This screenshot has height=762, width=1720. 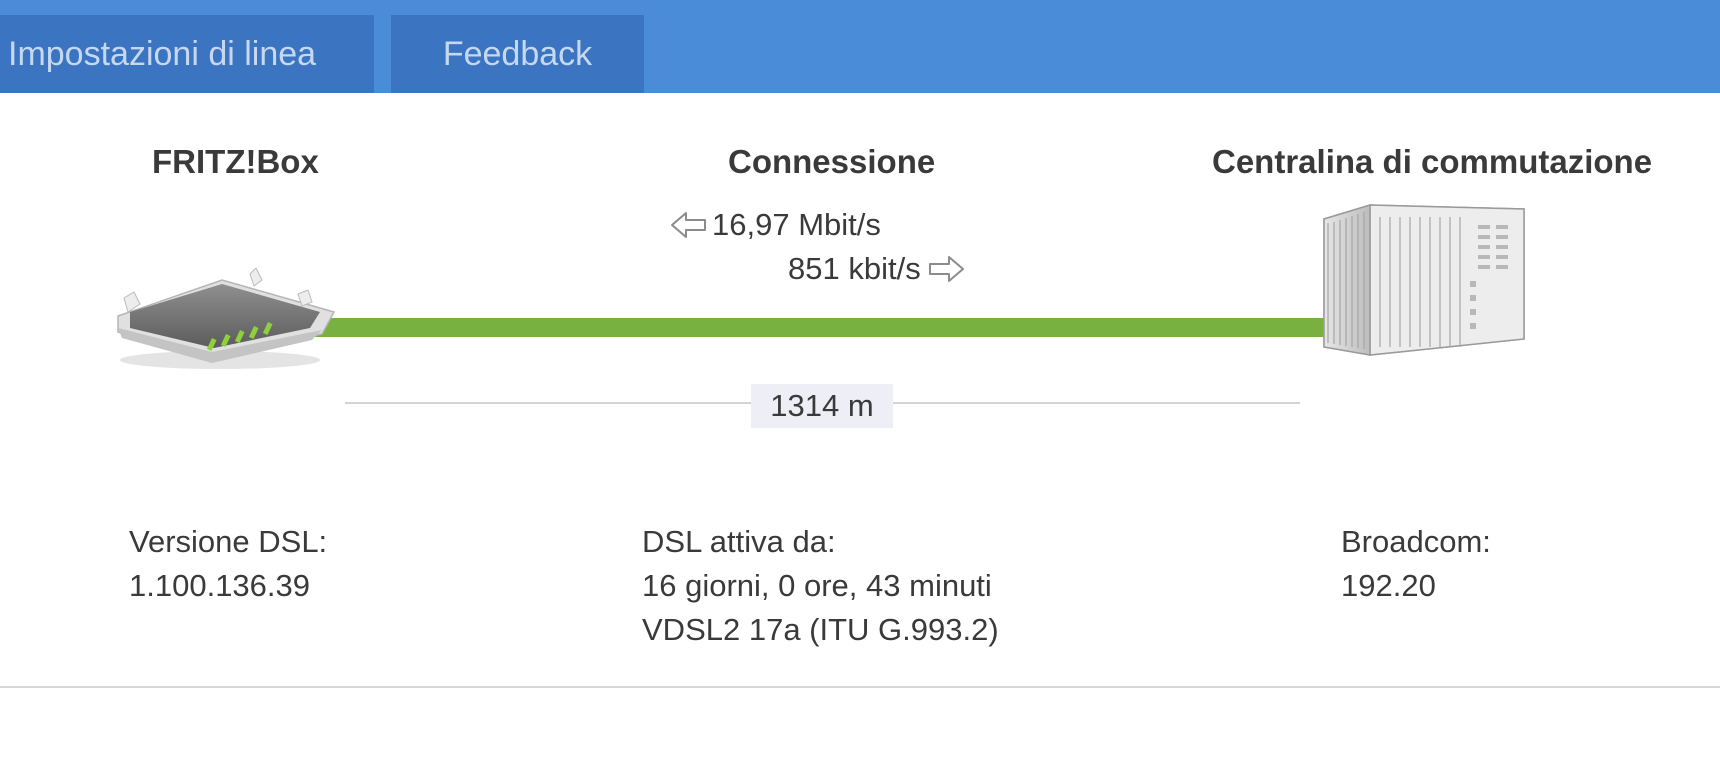 I want to click on section-divider, so click(x=860, y=687).